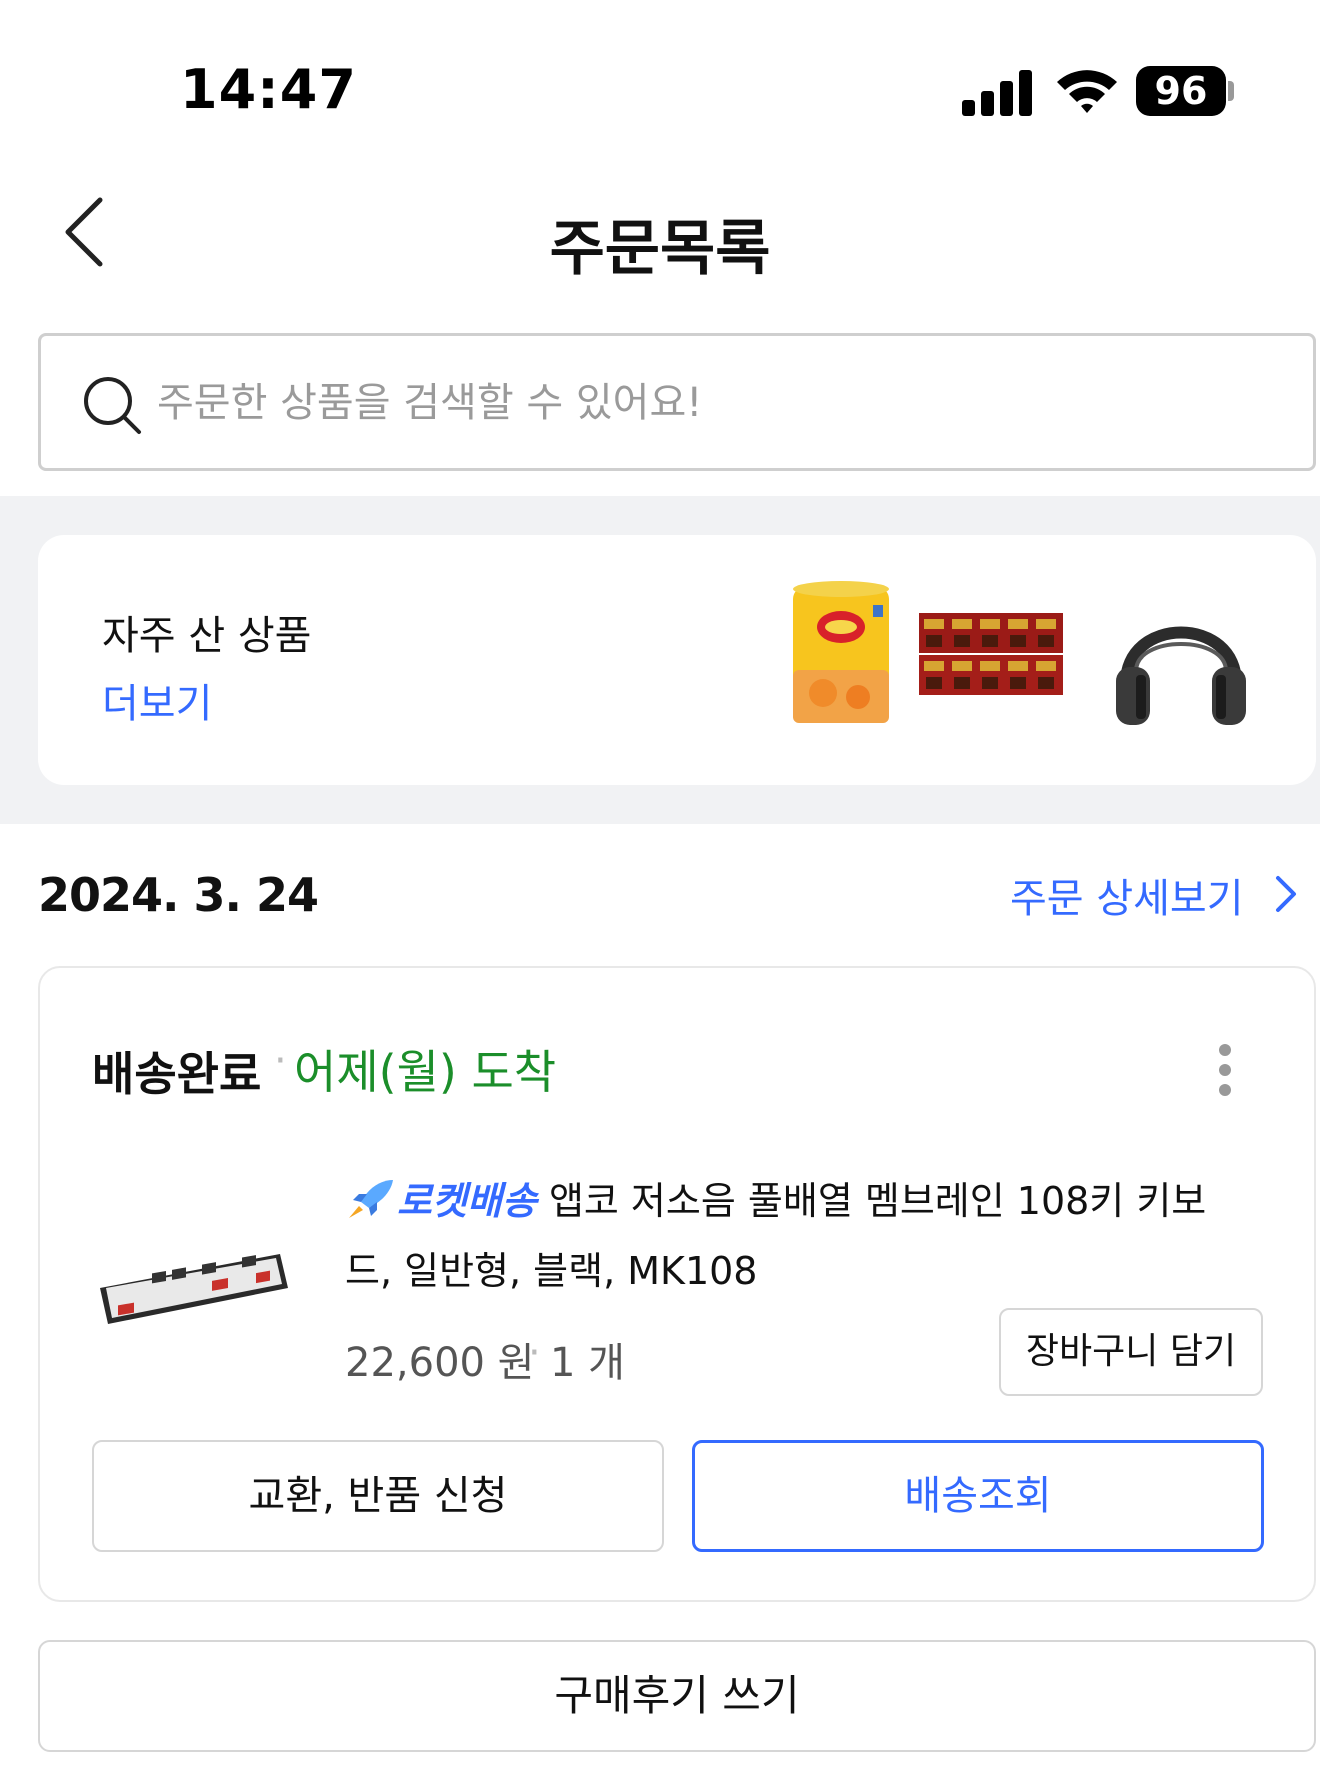 Image resolution: width=1320 pixels, height=1790 pixels. Describe the element at coordinates (1231, 91) in the screenshot. I see `battery-tip` at that location.